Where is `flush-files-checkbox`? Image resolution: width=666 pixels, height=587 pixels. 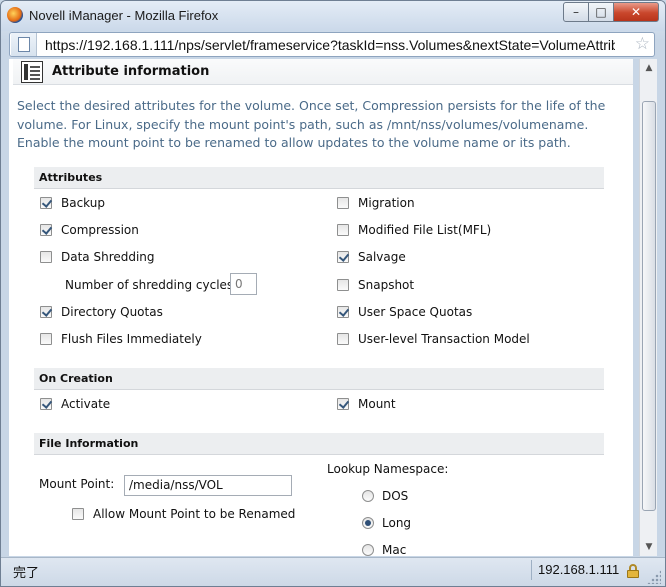
flush-files-checkbox is located at coordinates (46, 339).